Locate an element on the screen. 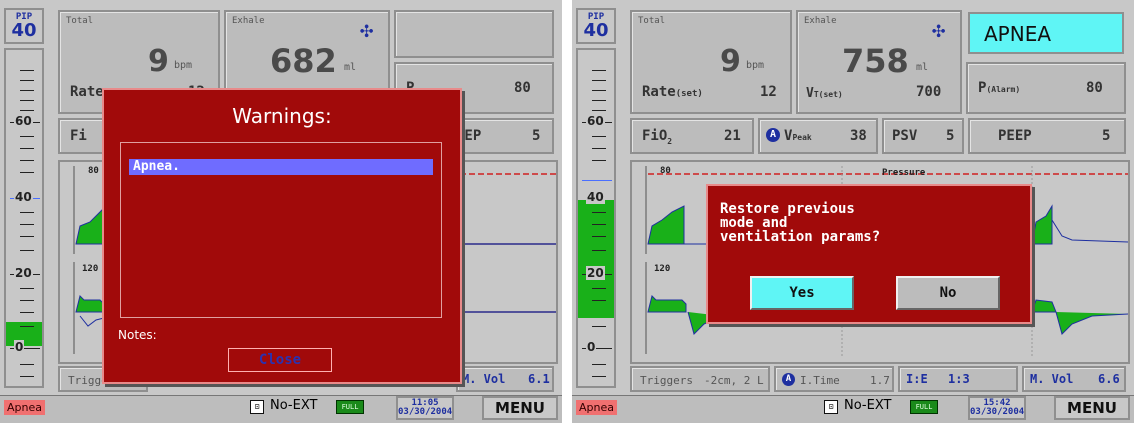 The height and width of the screenshot is (423, 1134). wave-title: Pressure is located at coordinates (904, 173).